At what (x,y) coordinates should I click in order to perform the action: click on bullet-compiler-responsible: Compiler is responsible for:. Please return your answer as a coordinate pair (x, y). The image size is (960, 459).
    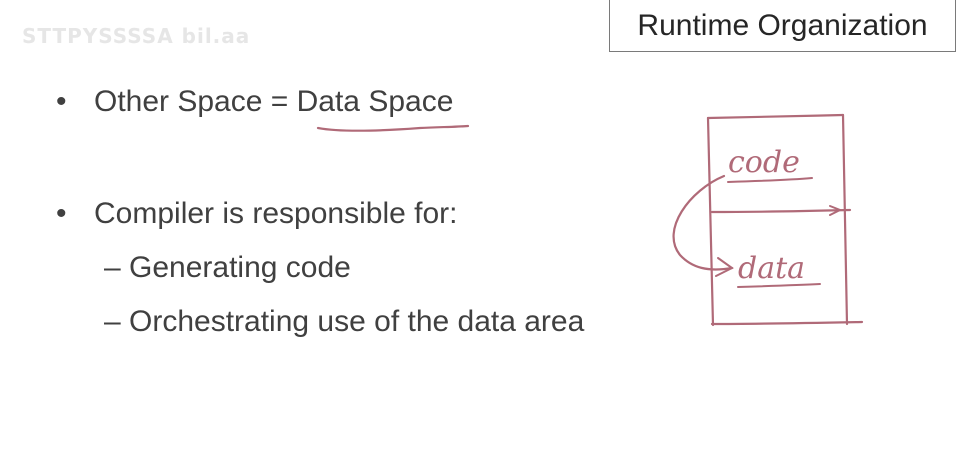
    Looking at the image, I should click on (256, 214).